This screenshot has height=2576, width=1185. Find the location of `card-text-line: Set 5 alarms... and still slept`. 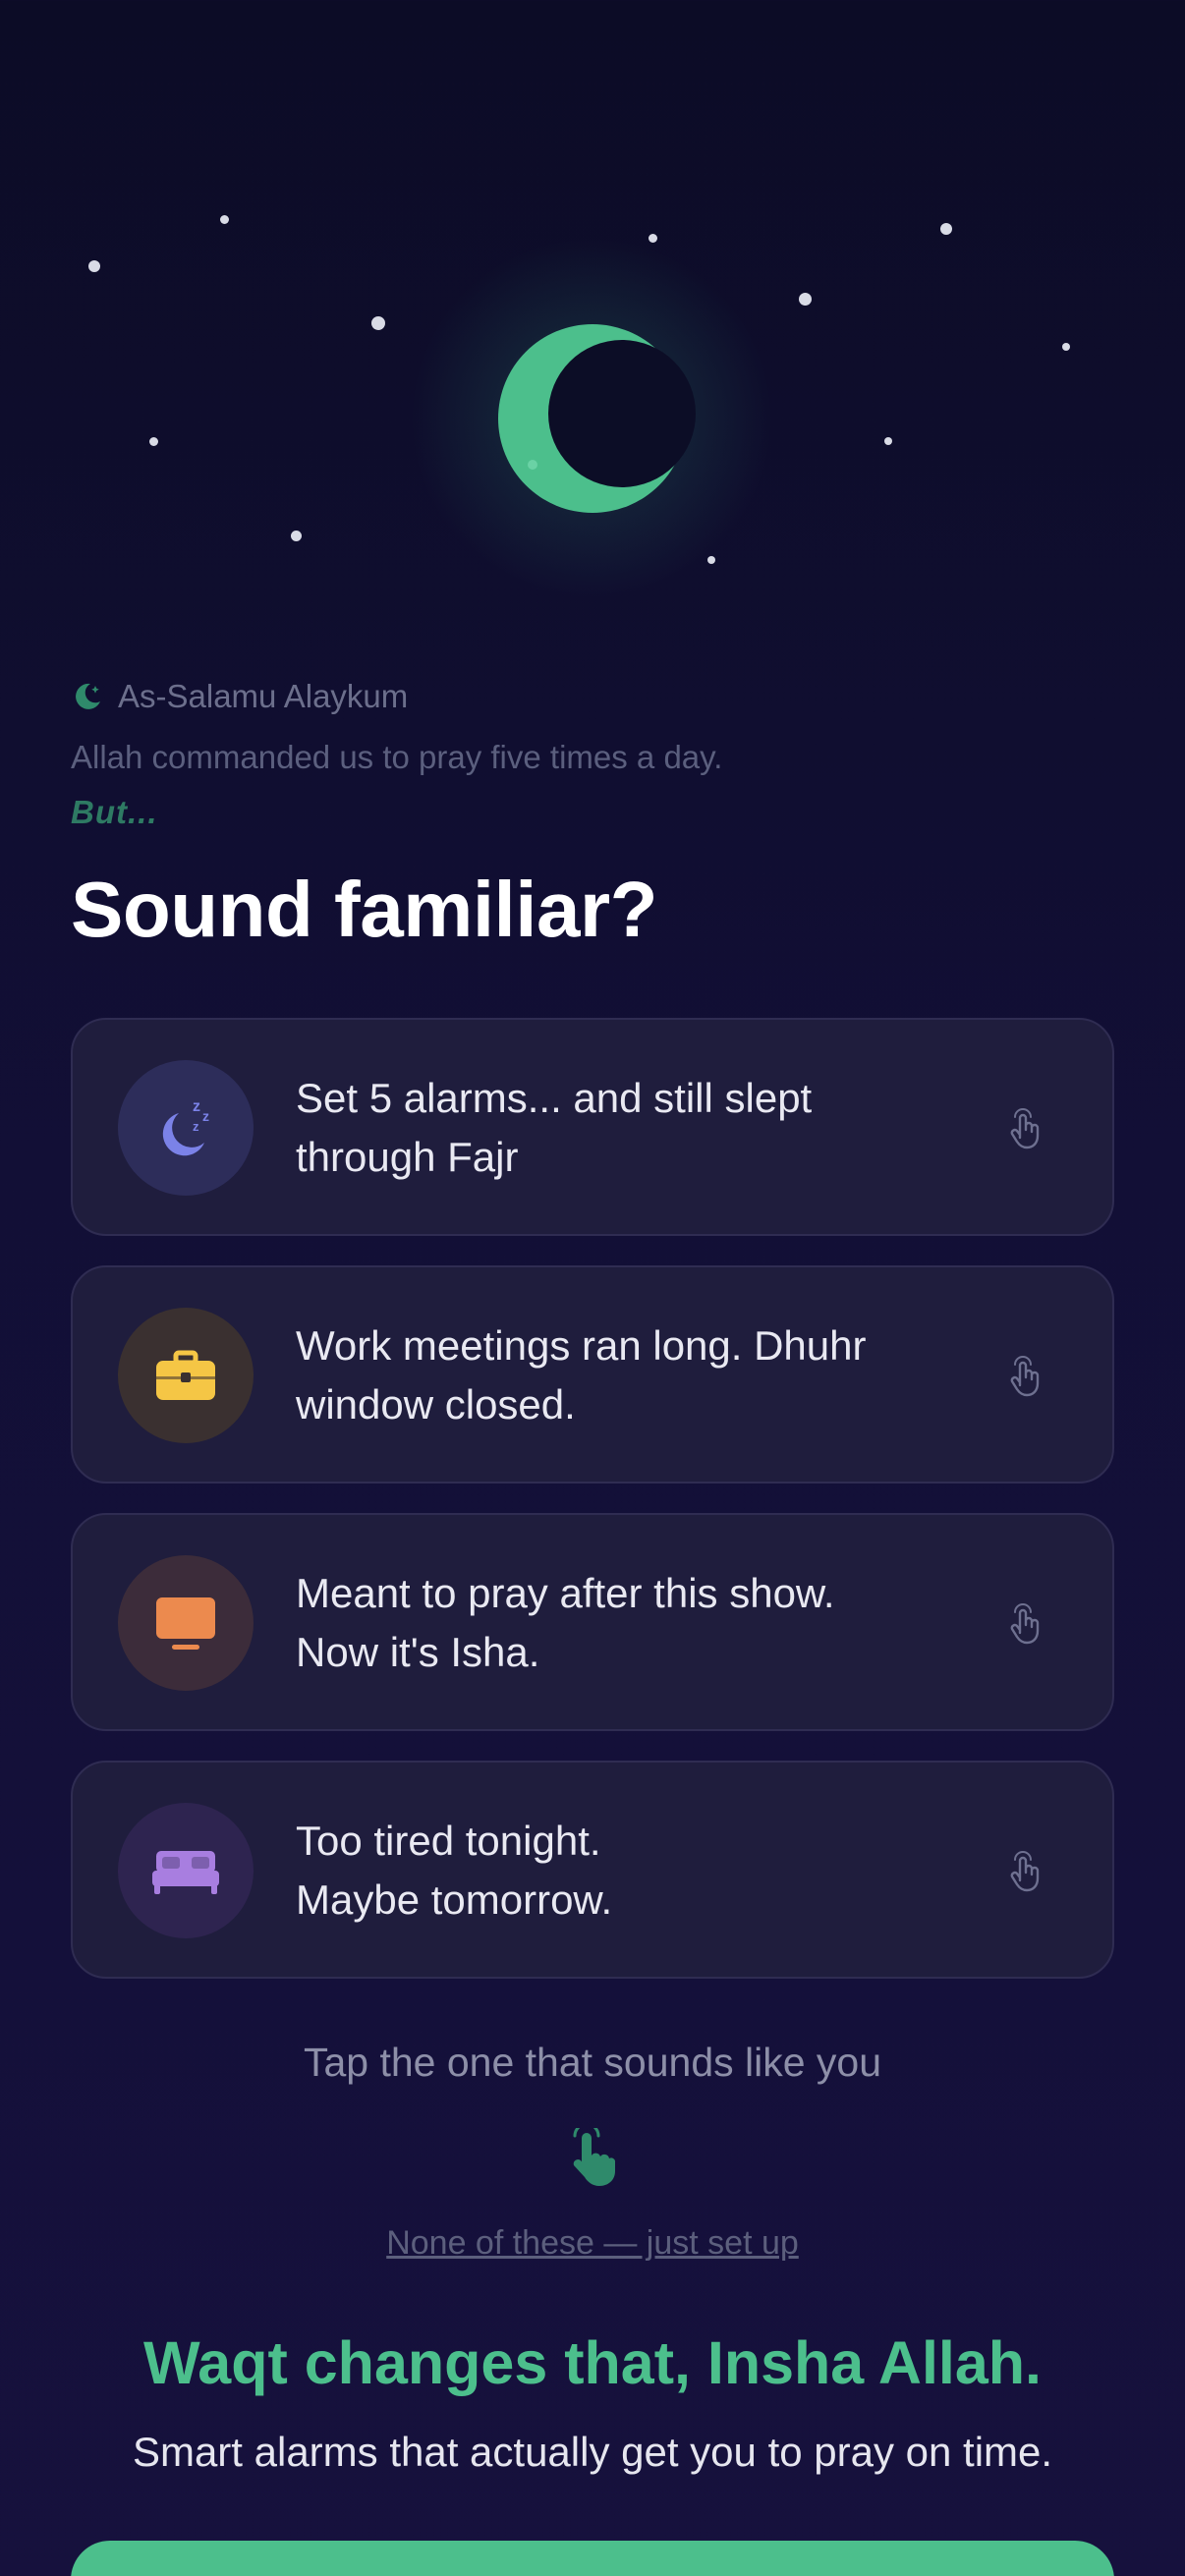

card-text-line: Set 5 alarms... and still slept is located at coordinates (554, 1098).